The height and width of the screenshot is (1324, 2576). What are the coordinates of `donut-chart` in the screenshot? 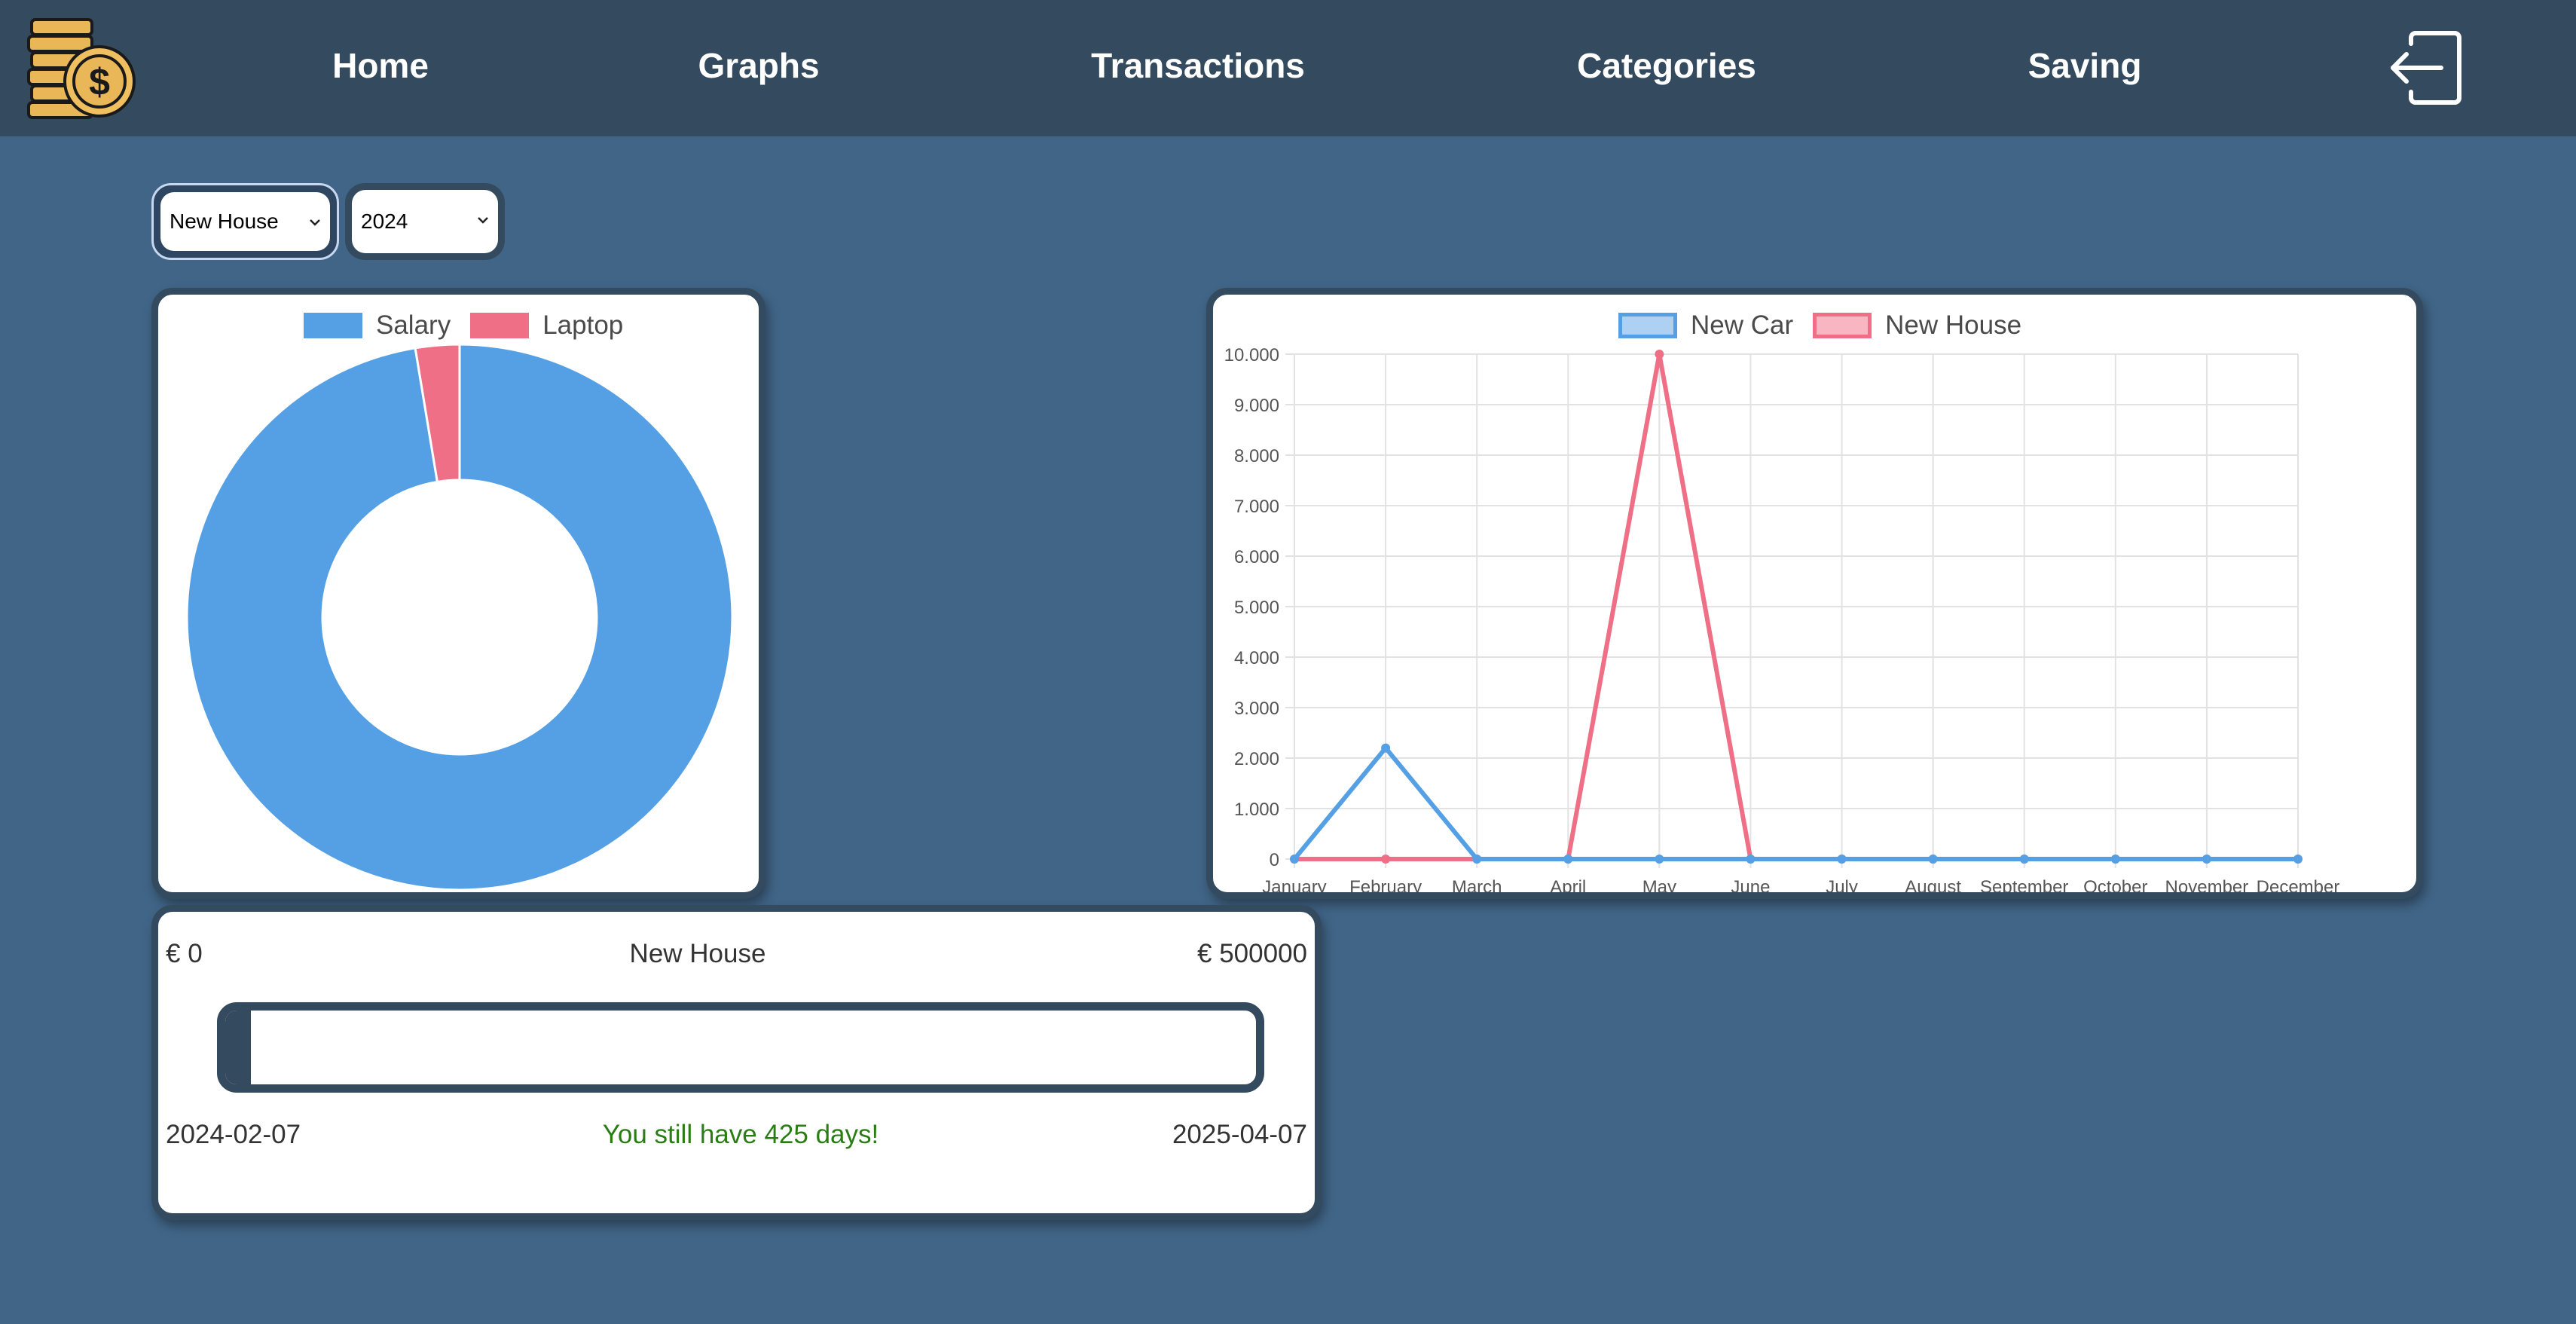 It's located at (459, 617).